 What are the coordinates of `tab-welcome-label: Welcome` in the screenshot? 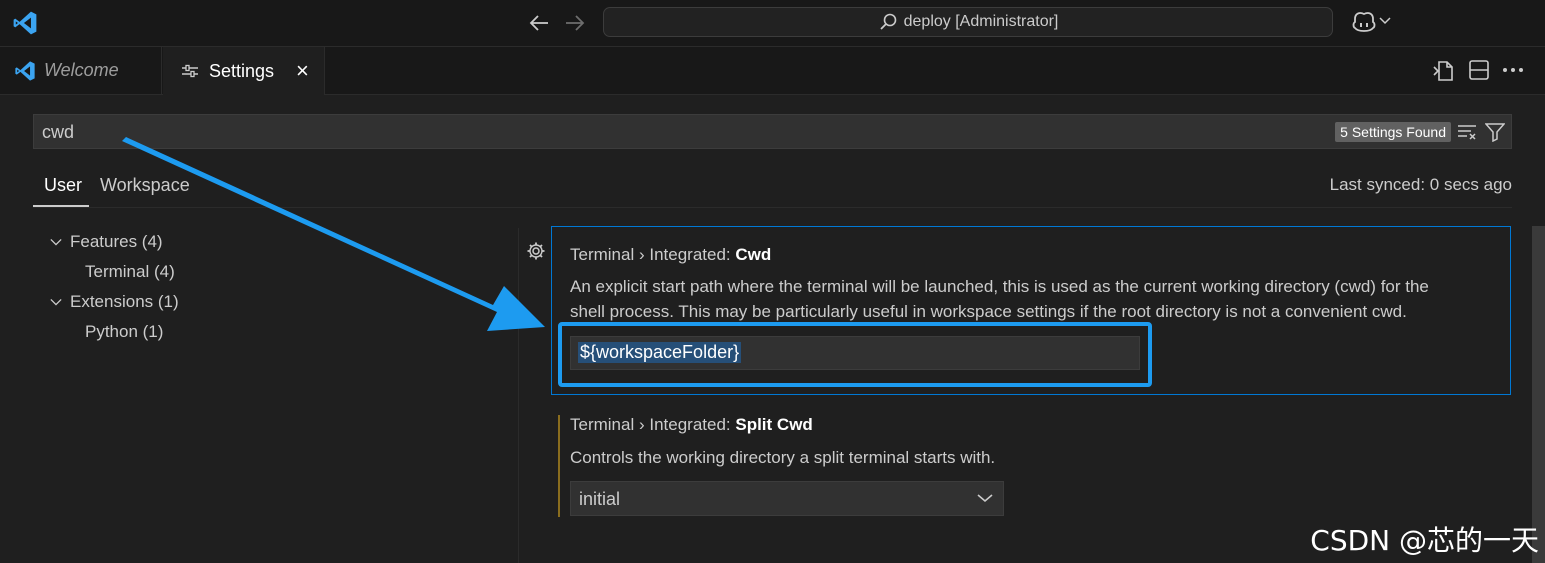 It's located at (81, 70).